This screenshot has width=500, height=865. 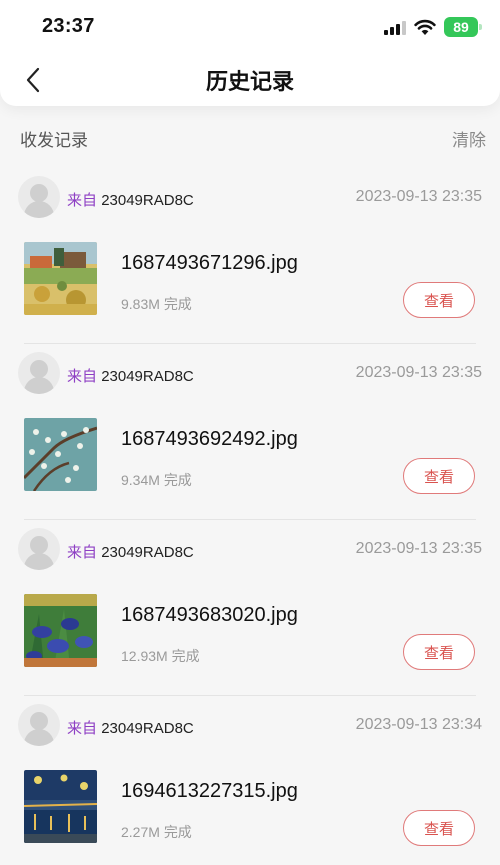 I want to click on file-meta: 2.27M 完成, so click(x=156, y=832).